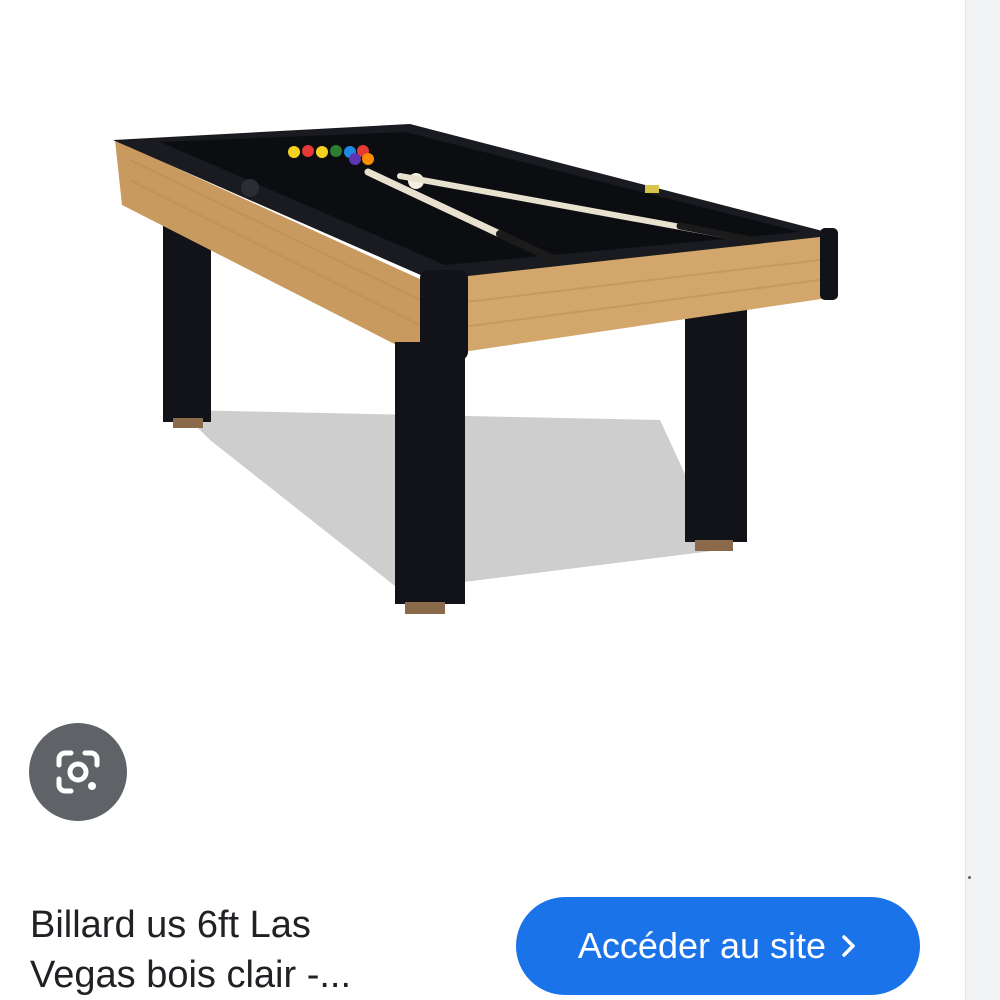 The image size is (1000, 1000). Describe the element at coordinates (969, 877) in the screenshot. I see `divider-dot` at that location.